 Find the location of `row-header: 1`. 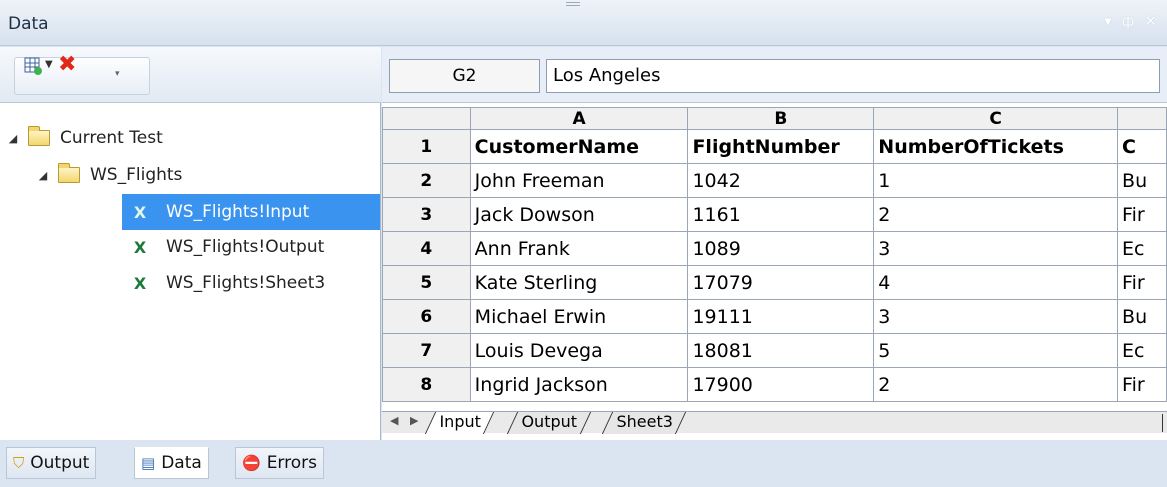

row-header: 1 is located at coordinates (426, 146).